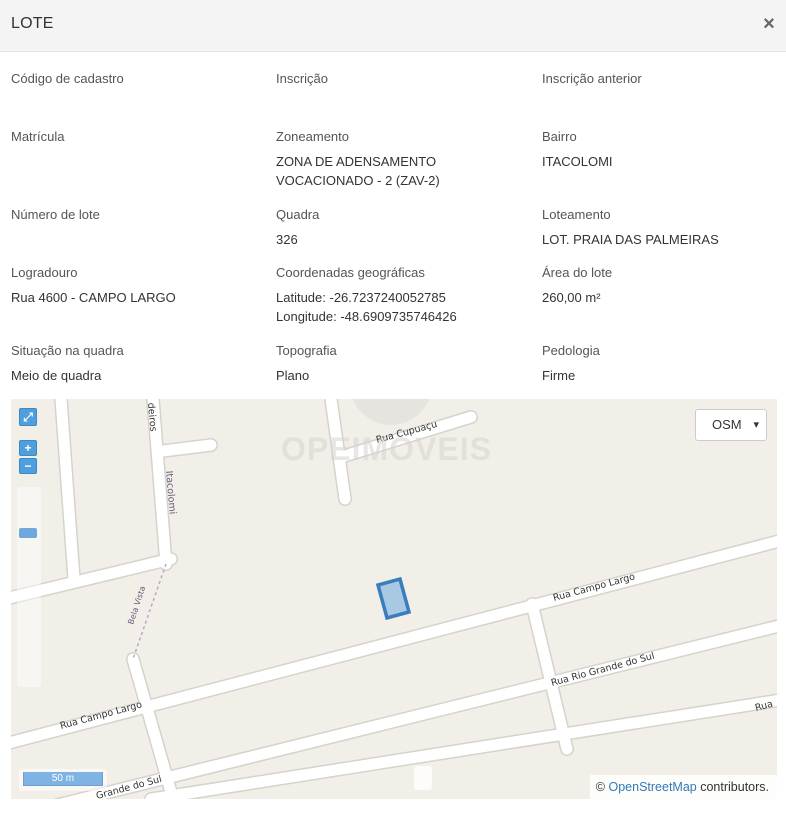 This screenshot has width=786, height=820. I want to click on map-control-stub, so click(423, 778).